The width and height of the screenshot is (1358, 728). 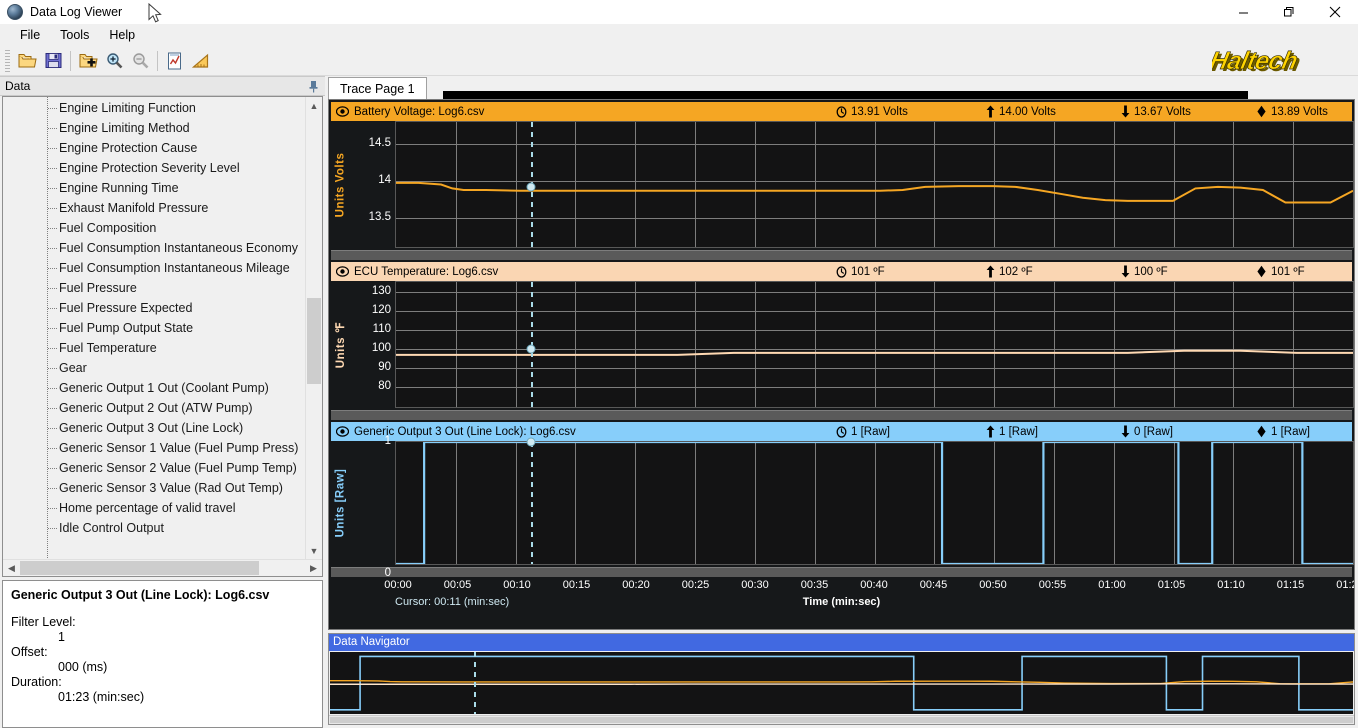 I want to click on sidebar-item: Engine Limiting Method, so click(x=154, y=128).